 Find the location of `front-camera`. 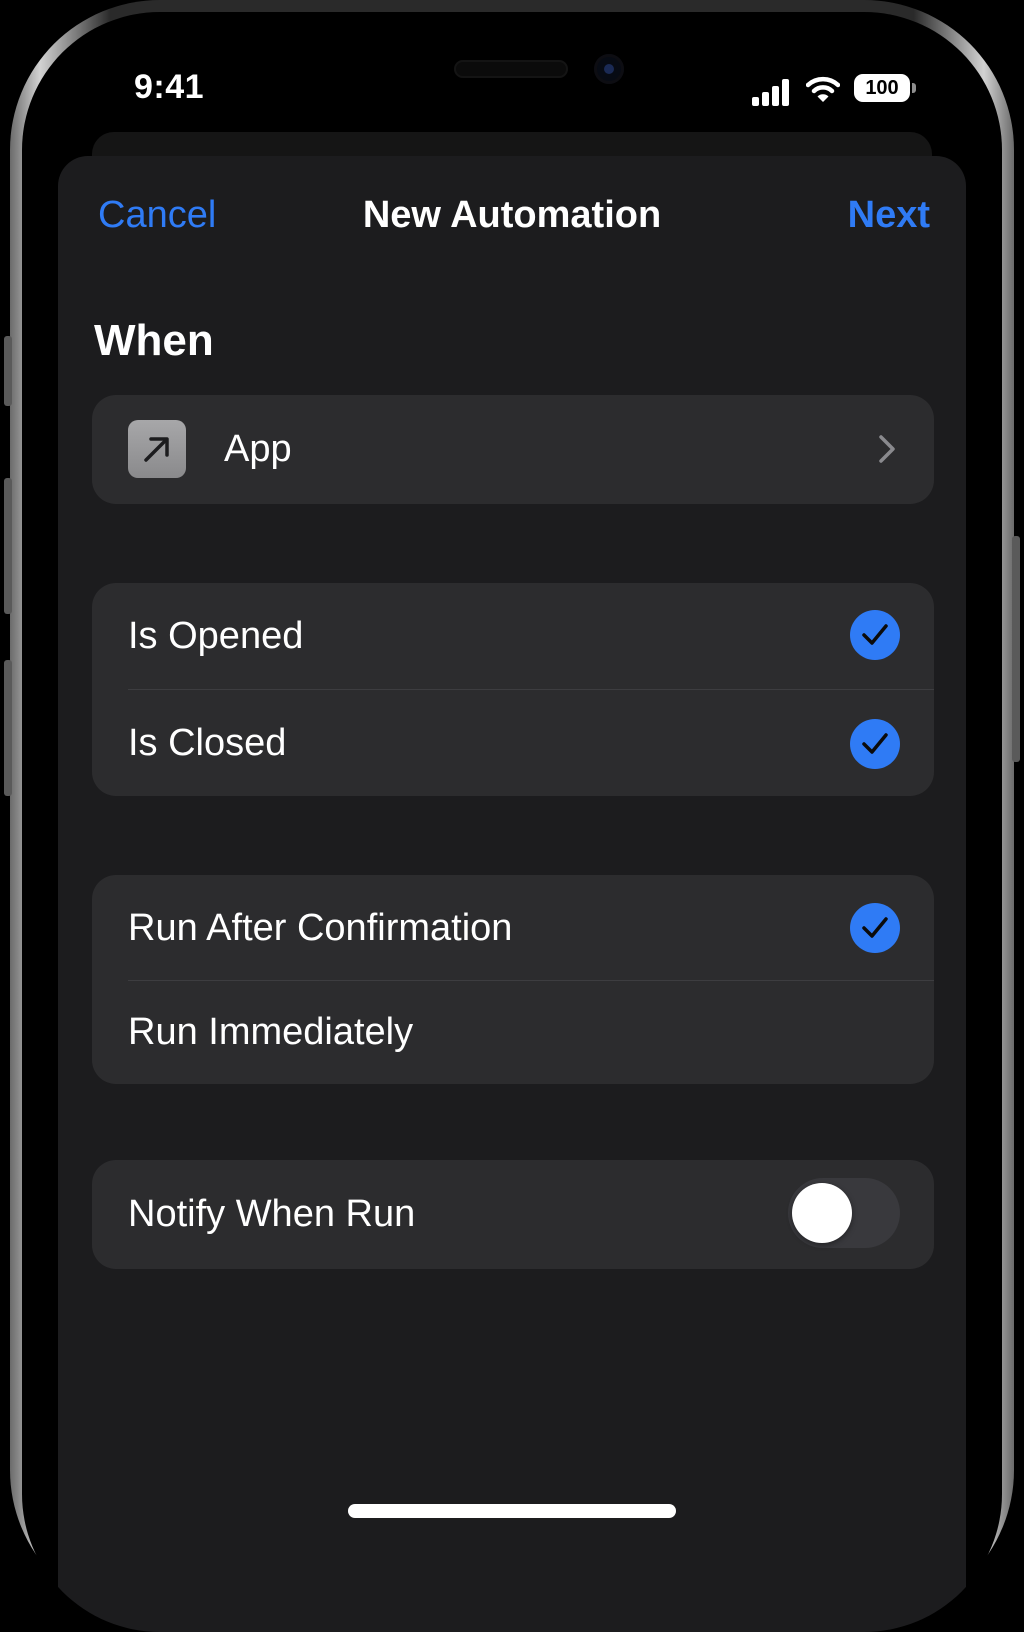

front-camera is located at coordinates (609, 69).